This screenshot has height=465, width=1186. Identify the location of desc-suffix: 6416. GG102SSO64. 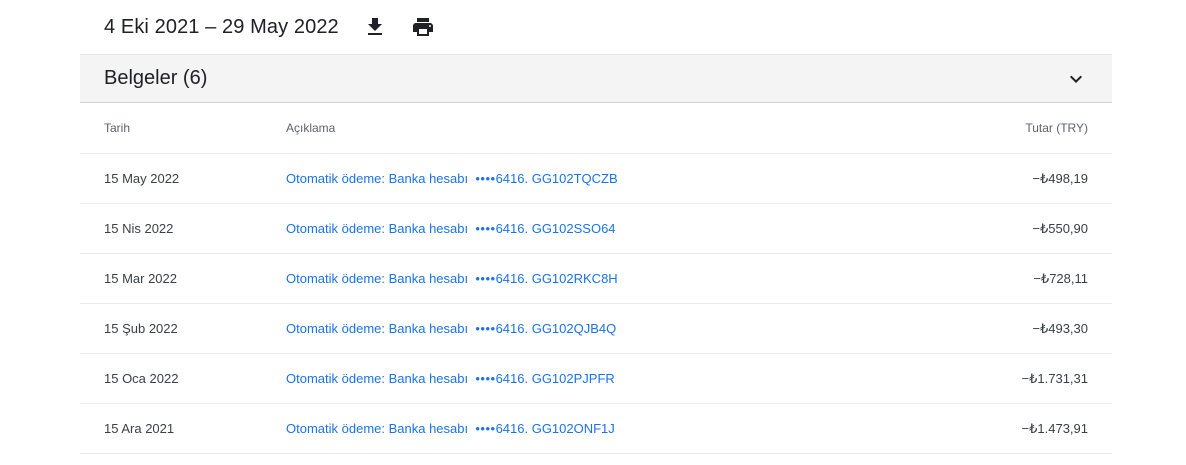
(555, 228).